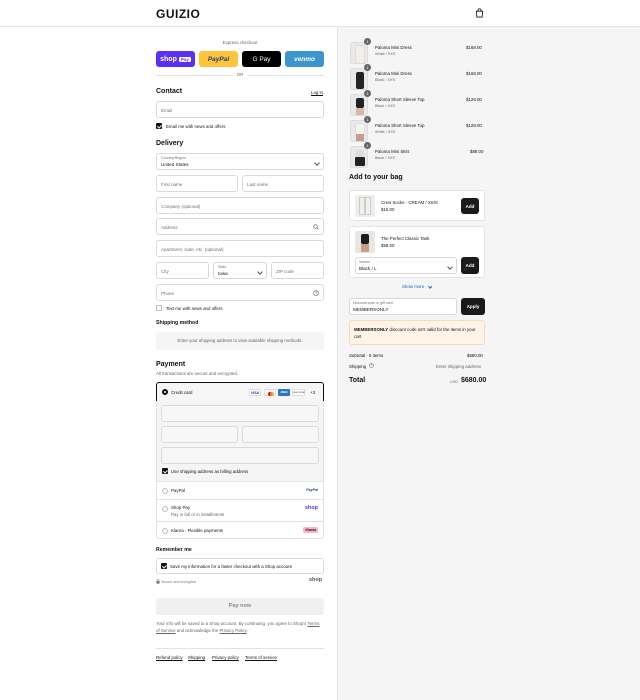  What do you see at coordinates (169, 227) in the screenshot?
I see `address-placeholder: Address` at bounding box center [169, 227].